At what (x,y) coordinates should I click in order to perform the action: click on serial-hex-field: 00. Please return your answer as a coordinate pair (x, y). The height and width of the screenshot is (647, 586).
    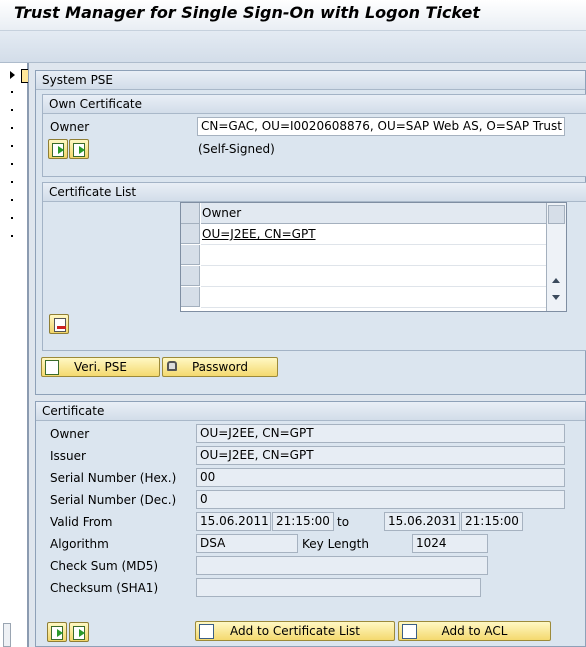
    Looking at the image, I should click on (380, 477).